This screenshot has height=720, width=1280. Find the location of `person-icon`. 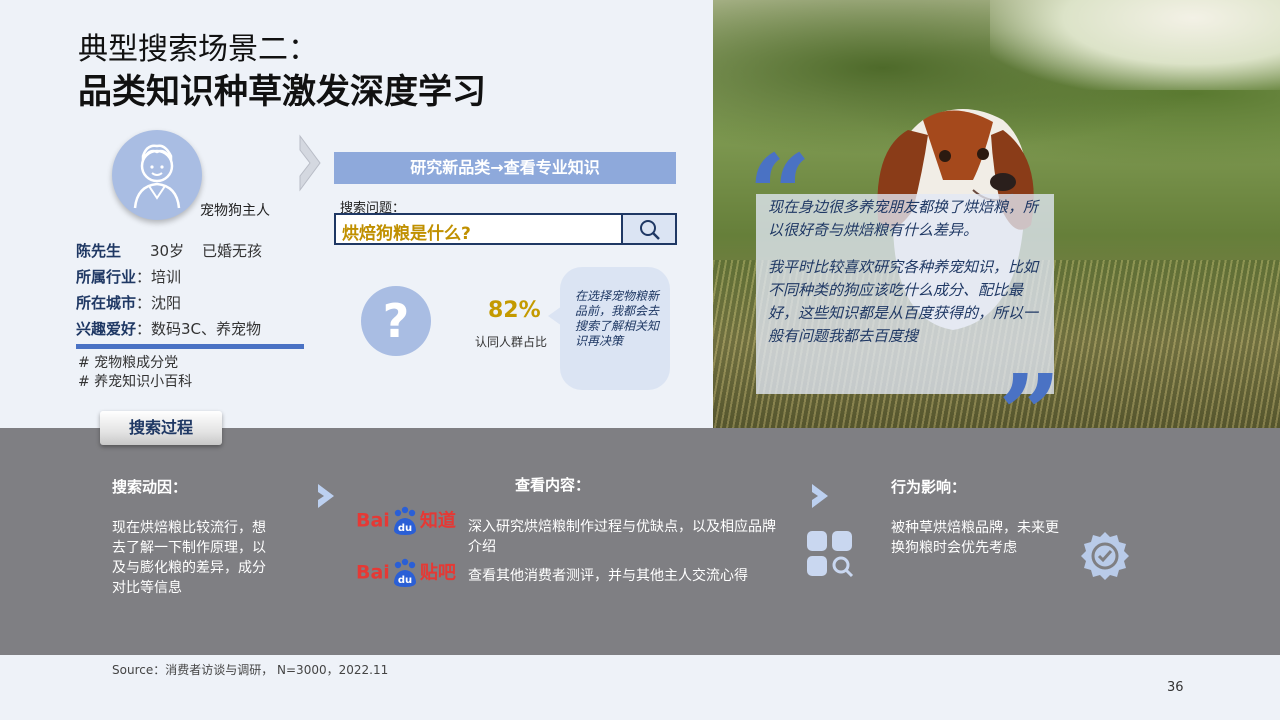

person-icon is located at coordinates (157, 176).